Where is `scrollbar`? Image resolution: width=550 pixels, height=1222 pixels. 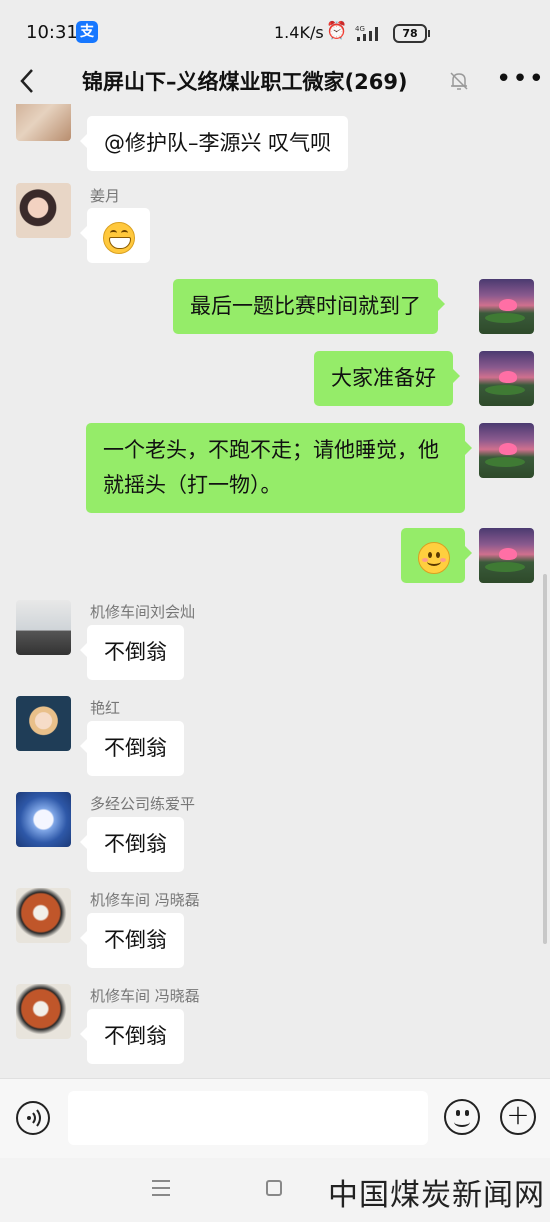
scrollbar is located at coordinates (545, 759).